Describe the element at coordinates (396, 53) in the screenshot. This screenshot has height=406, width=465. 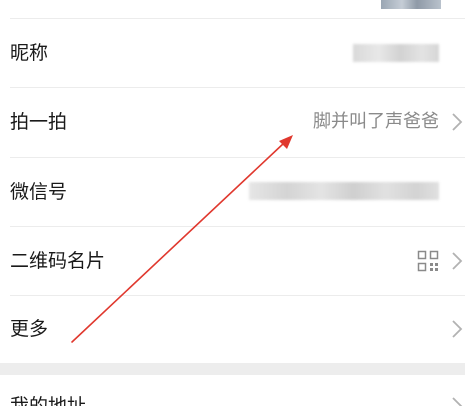
I see `nickname-value-blurred` at that location.